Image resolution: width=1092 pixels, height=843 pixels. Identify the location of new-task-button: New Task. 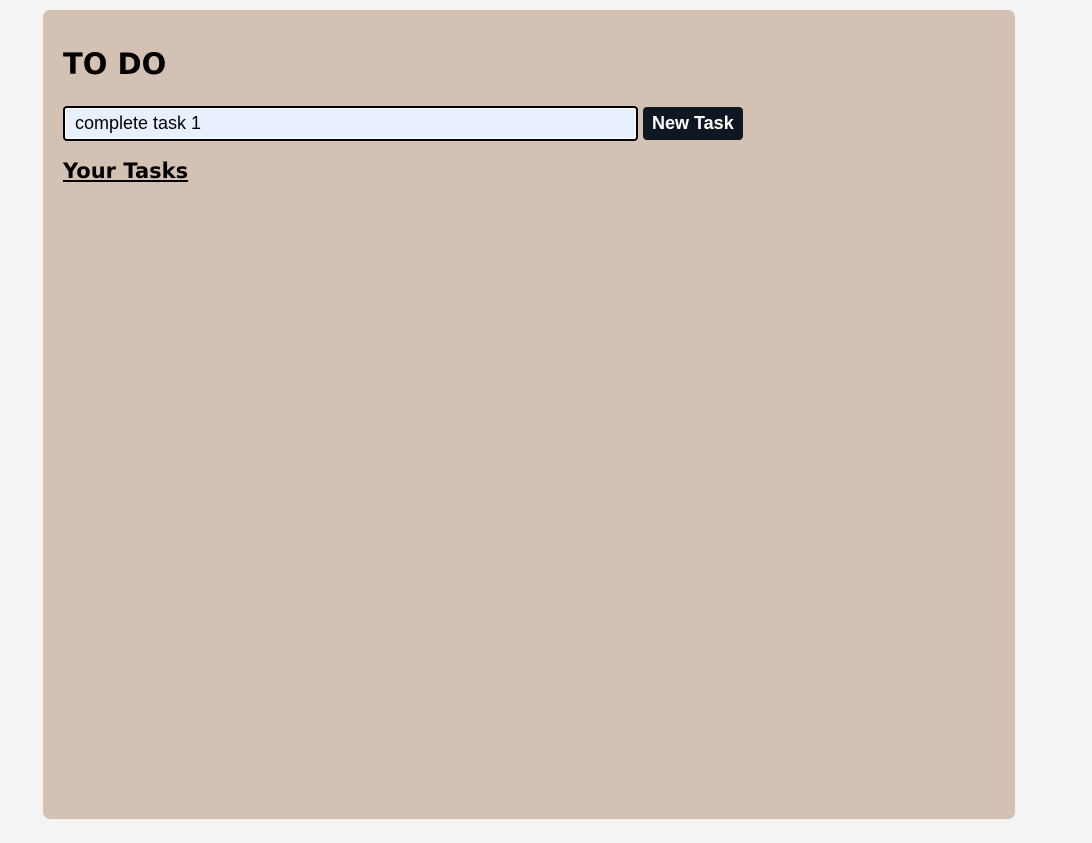
(693, 123).